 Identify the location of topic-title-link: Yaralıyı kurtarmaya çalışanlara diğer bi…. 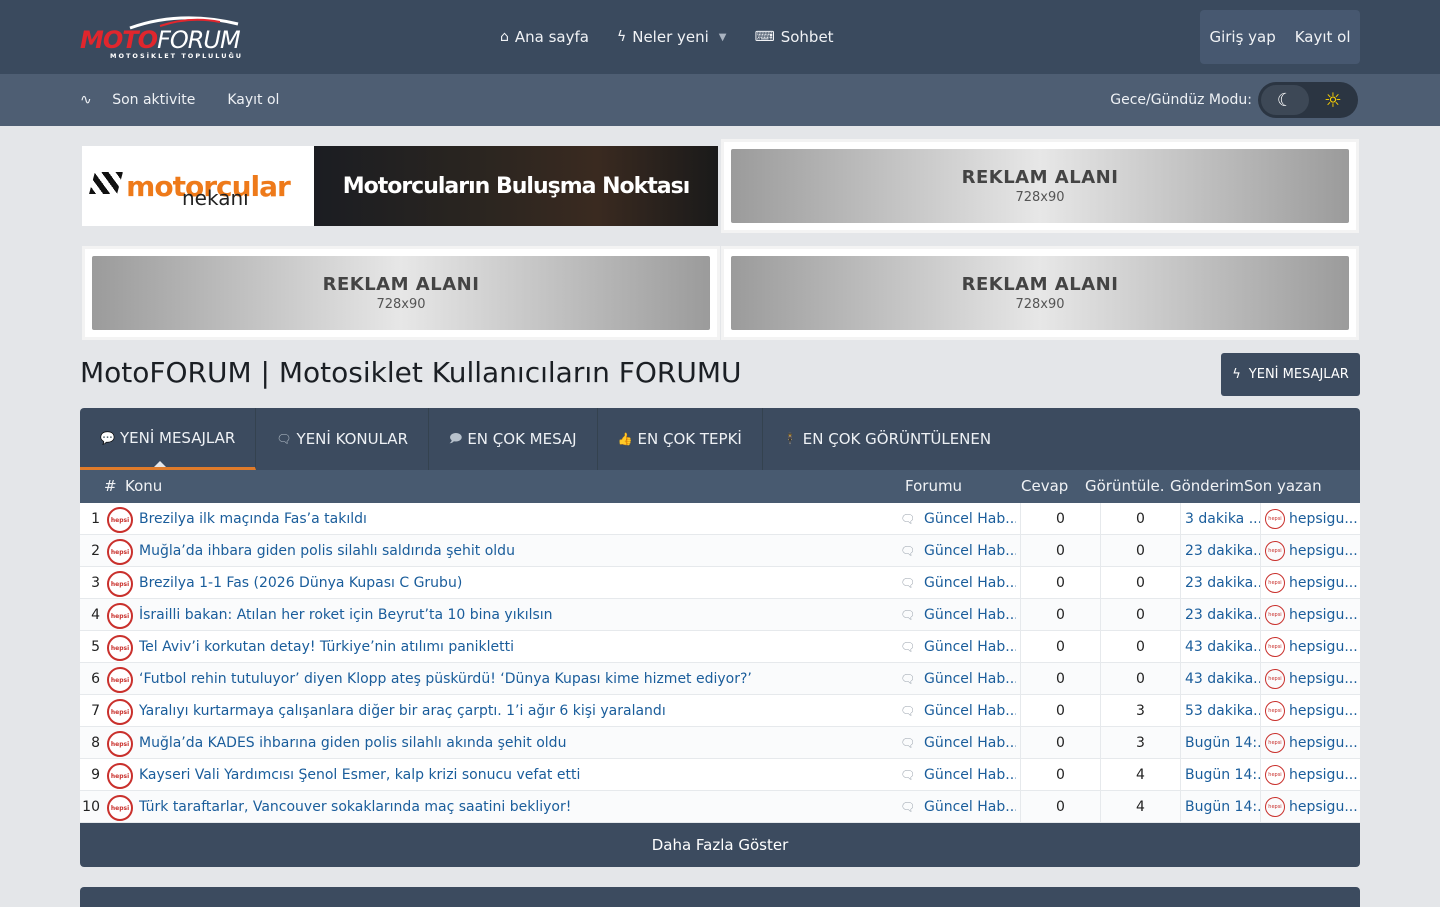
(519, 711).